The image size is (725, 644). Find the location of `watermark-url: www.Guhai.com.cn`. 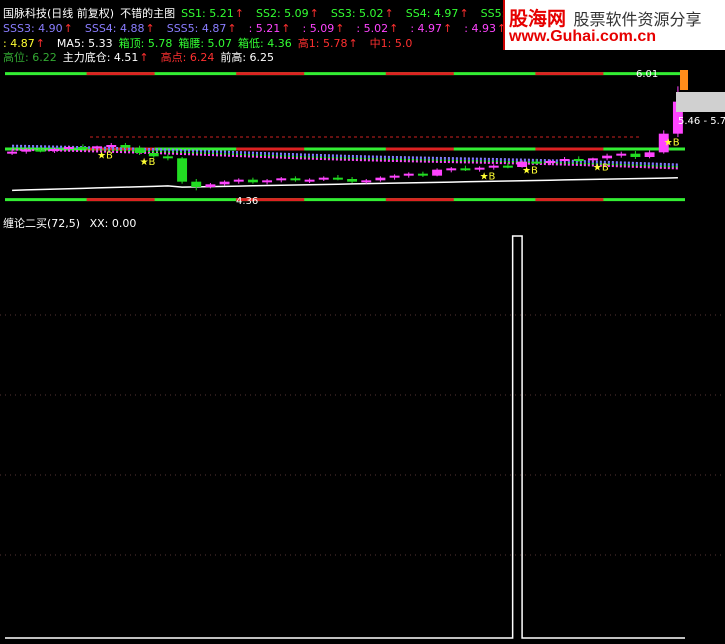

watermark-url: www.Guhai.com.cn is located at coordinates (582, 36).